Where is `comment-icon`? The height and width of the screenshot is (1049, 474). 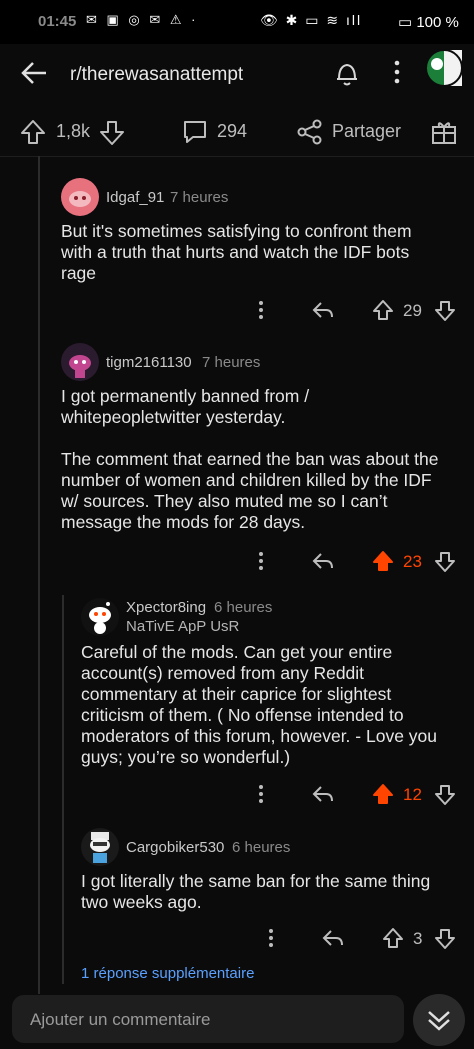
comment-icon is located at coordinates (195, 132).